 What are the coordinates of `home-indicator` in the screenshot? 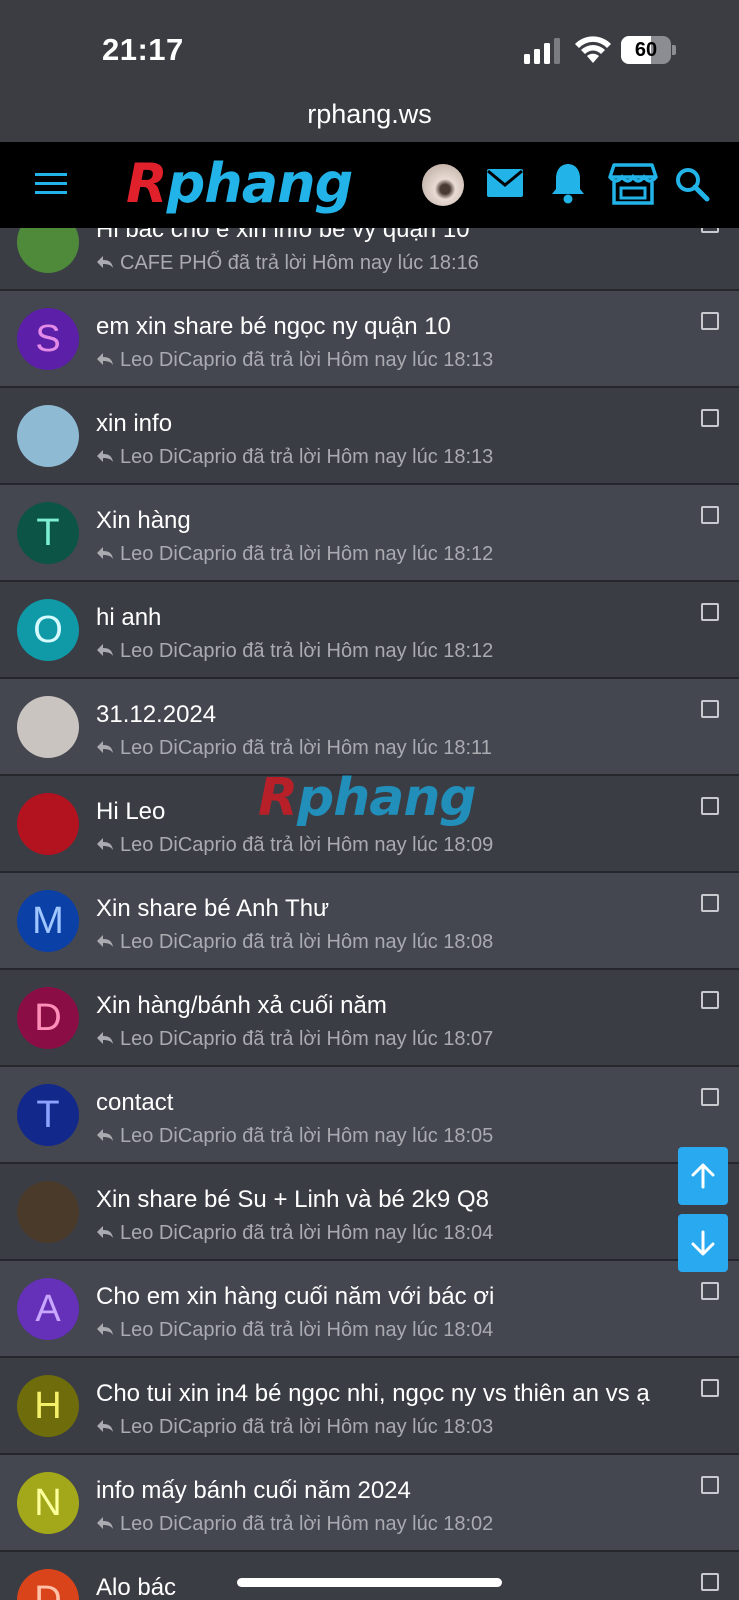 It's located at (369, 1582).